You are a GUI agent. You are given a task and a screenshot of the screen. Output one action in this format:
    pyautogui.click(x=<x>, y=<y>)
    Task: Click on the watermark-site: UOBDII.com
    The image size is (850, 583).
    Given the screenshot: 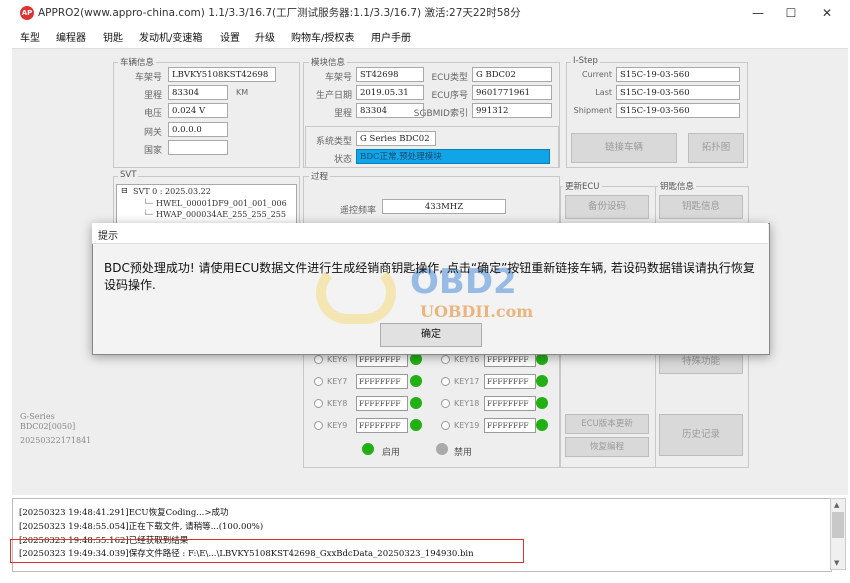 What is the action you would take?
    pyautogui.click(x=477, y=311)
    